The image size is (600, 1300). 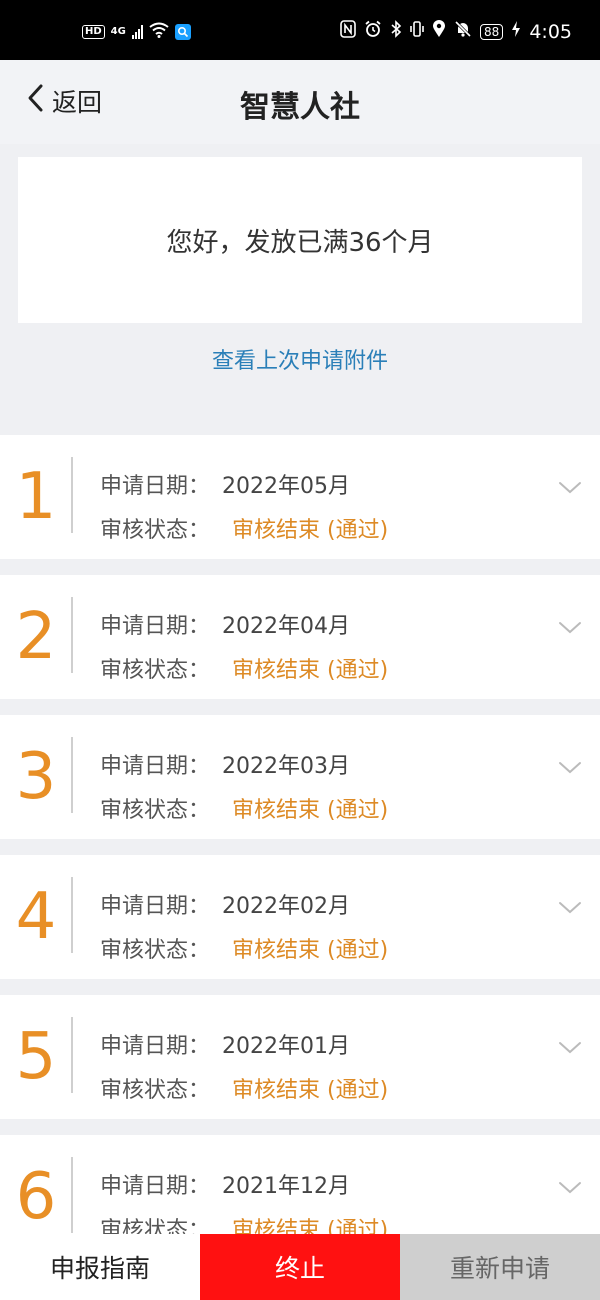 I want to click on record-date: 申请日期： 2022年02月, so click(x=225, y=904).